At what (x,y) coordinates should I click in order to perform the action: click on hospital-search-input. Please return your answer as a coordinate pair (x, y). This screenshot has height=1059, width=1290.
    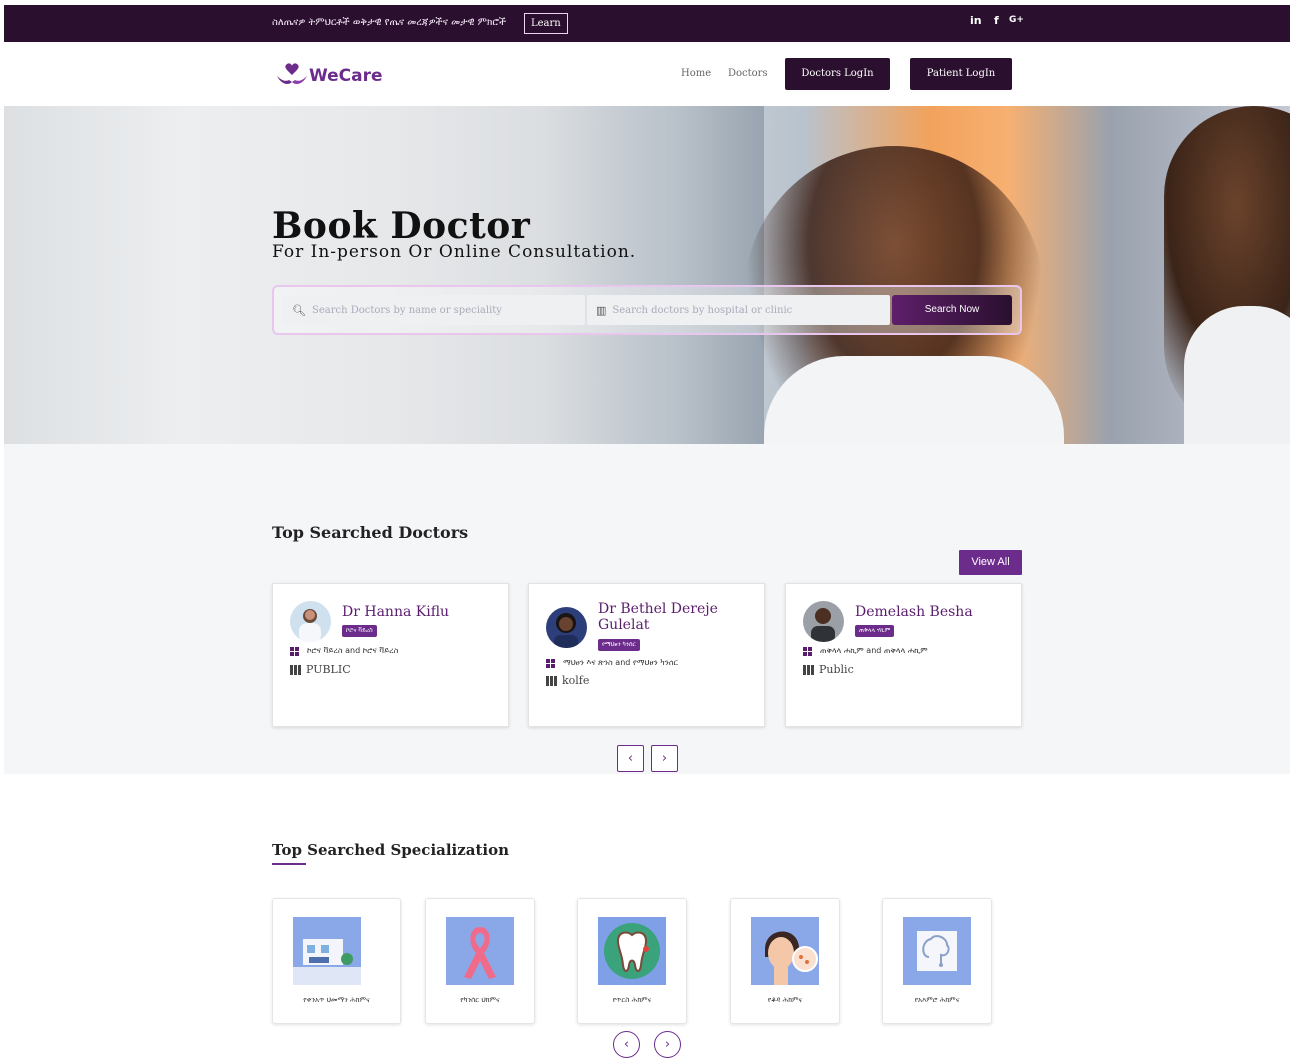
    Looking at the image, I should click on (742, 310).